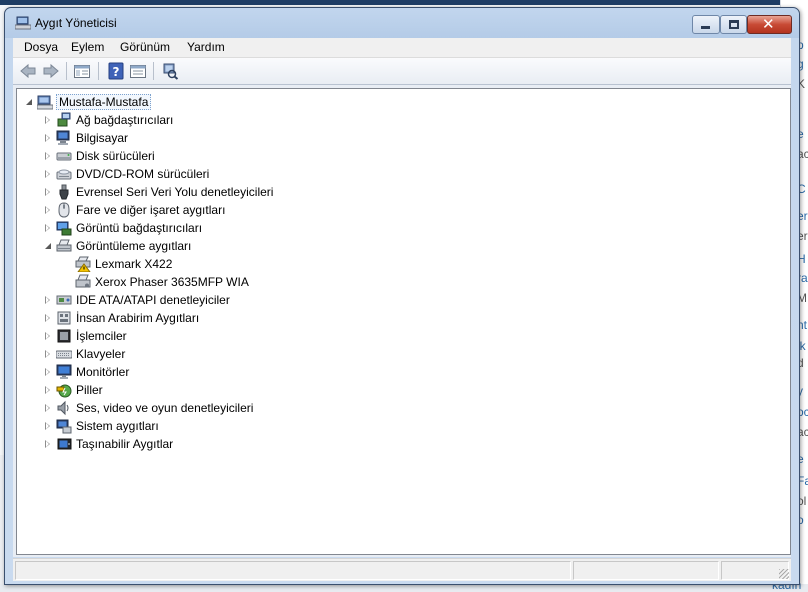 This screenshot has width=808, height=592. What do you see at coordinates (104, 102) in the screenshot?
I see `tree-node-label: Mustafa-Mustafa` at bounding box center [104, 102].